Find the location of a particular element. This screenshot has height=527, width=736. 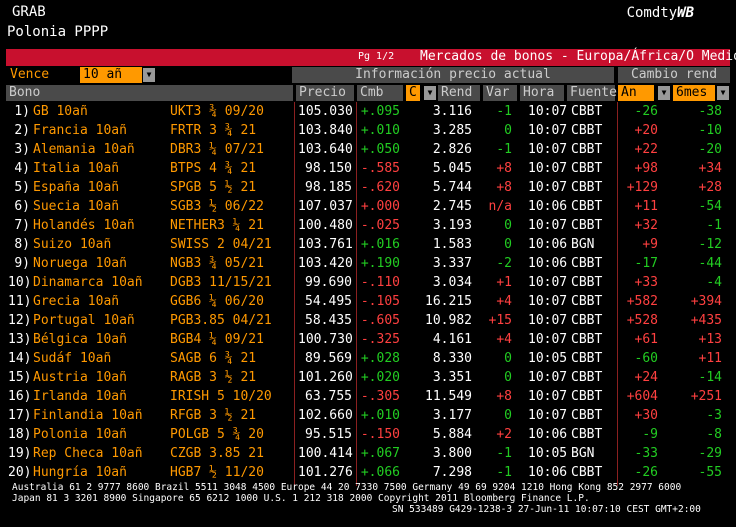

bond-name: Polonia 10añ is located at coordinates (98, 434).